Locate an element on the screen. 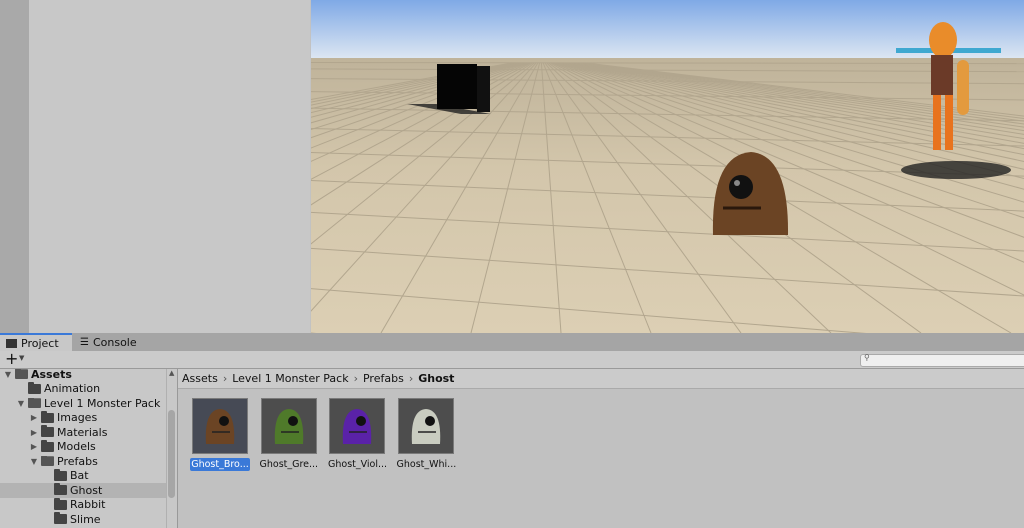 This screenshot has width=1024, height=528. tab-label: Console is located at coordinates (114, 342).